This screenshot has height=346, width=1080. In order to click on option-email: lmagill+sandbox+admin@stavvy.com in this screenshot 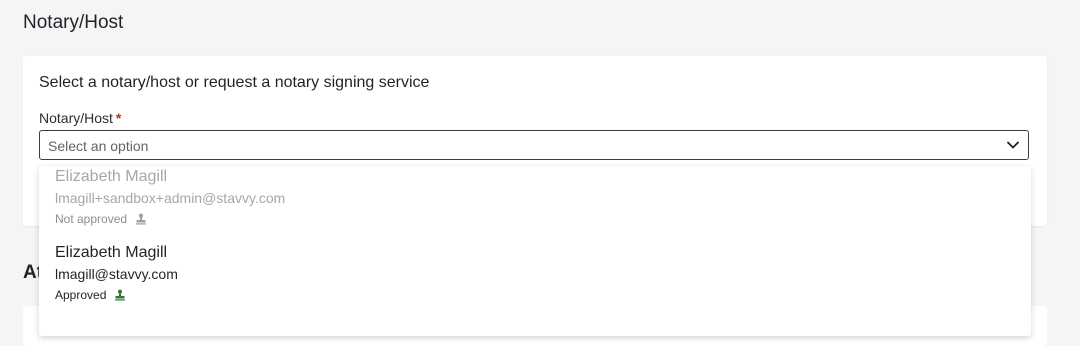, I will do `click(170, 198)`.